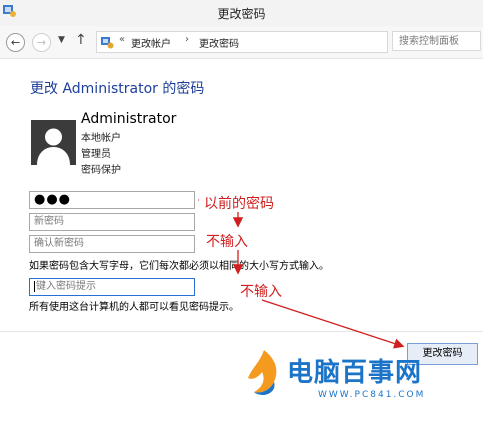 This screenshot has height=429, width=483. Describe the element at coordinates (53, 146) in the screenshot. I see `user-silhouette-icon` at that location.